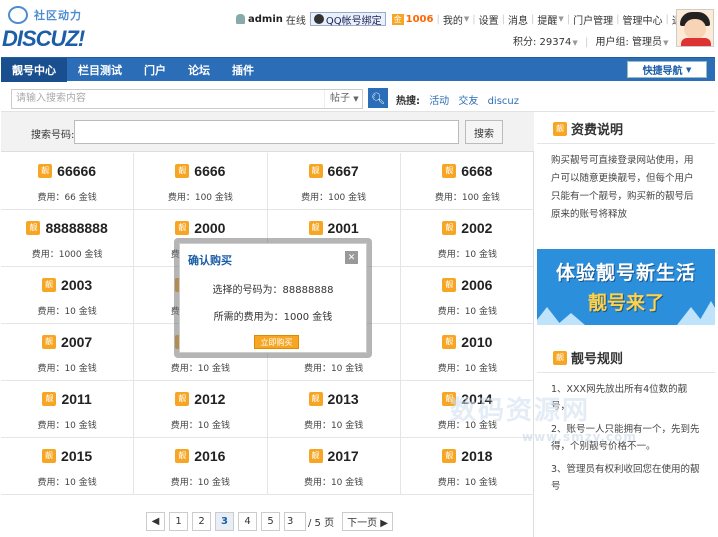  I want to click on usergroup-link: 用户组: 管理员, so click(629, 42).